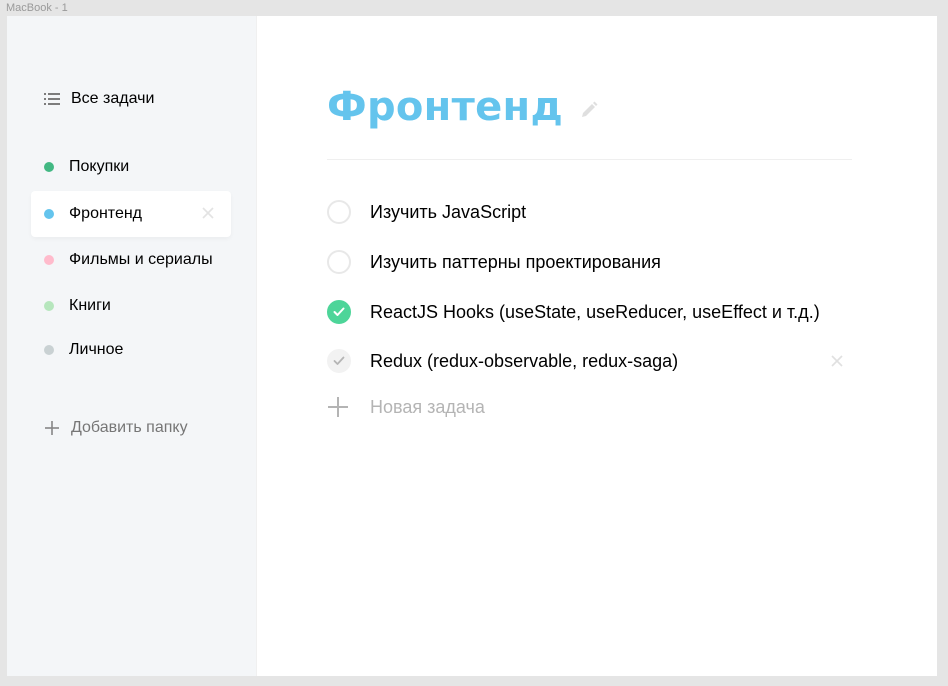 The height and width of the screenshot is (686, 948). Describe the element at coordinates (448, 211) in the screenshot. I see `task-text: Изучить JavaScript` at that location.